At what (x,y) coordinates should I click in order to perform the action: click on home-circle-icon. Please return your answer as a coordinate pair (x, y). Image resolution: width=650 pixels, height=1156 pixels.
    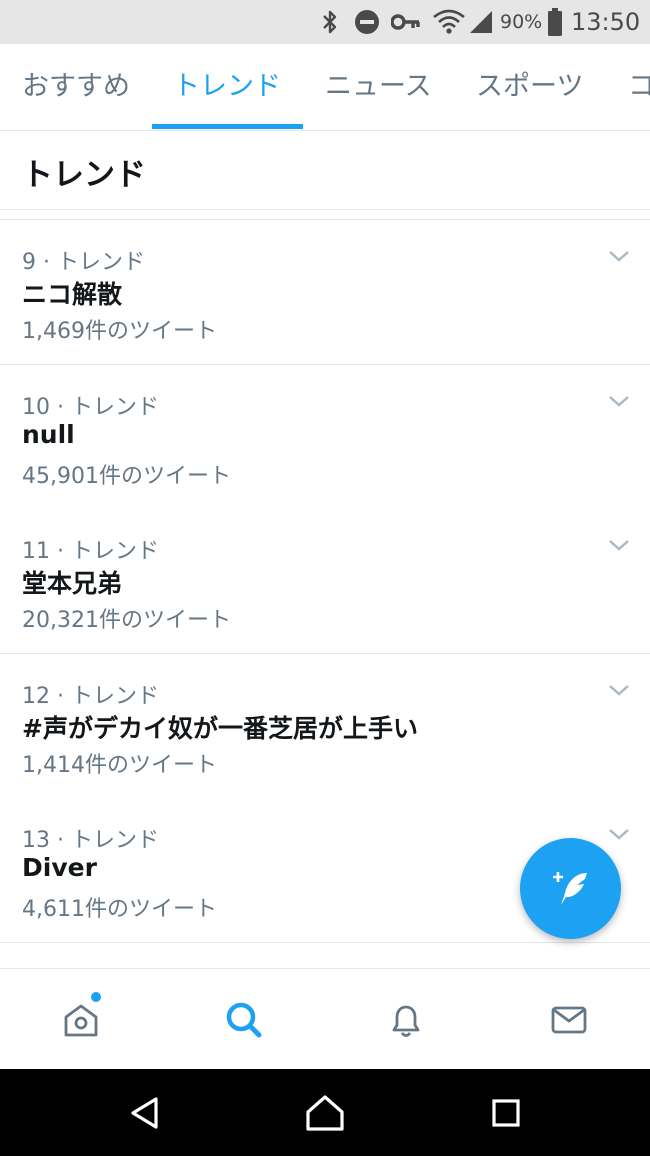
    Looking at the image, I should click on (325, 1112).